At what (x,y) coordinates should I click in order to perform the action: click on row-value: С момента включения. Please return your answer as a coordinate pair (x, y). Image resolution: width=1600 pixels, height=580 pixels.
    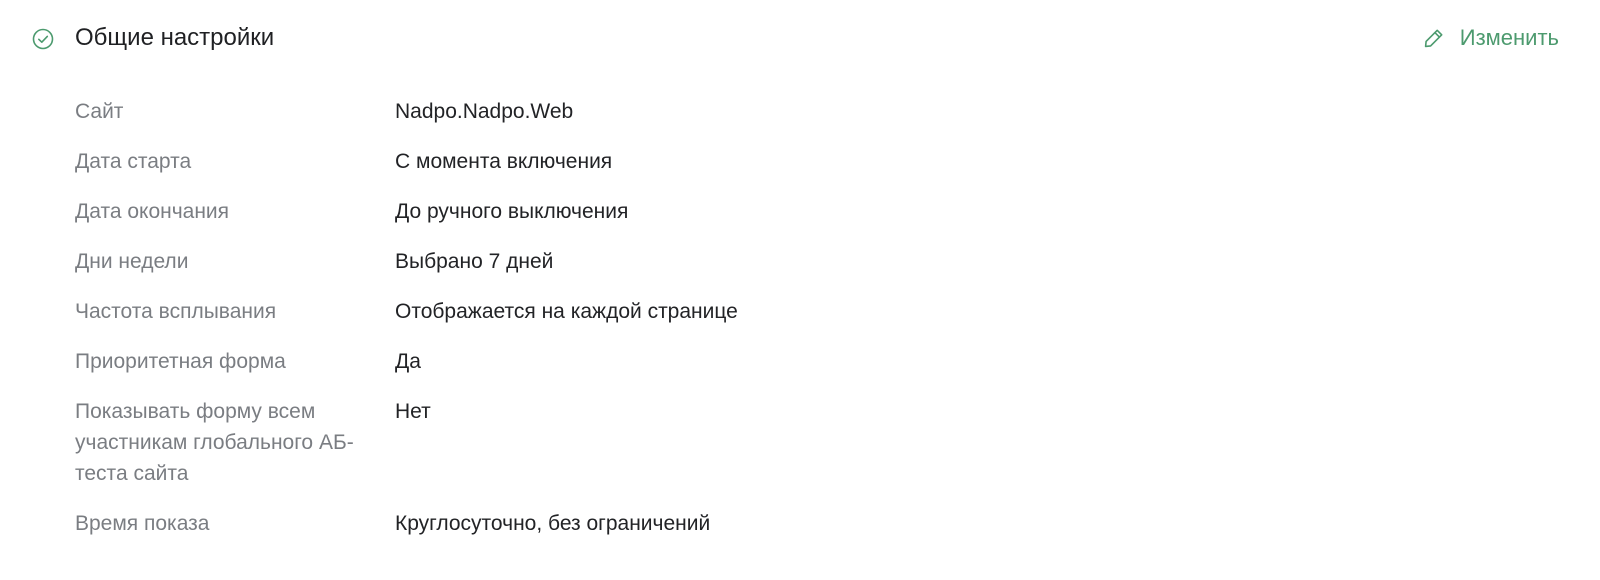
    Looking at the image, I should click on (504, 161).